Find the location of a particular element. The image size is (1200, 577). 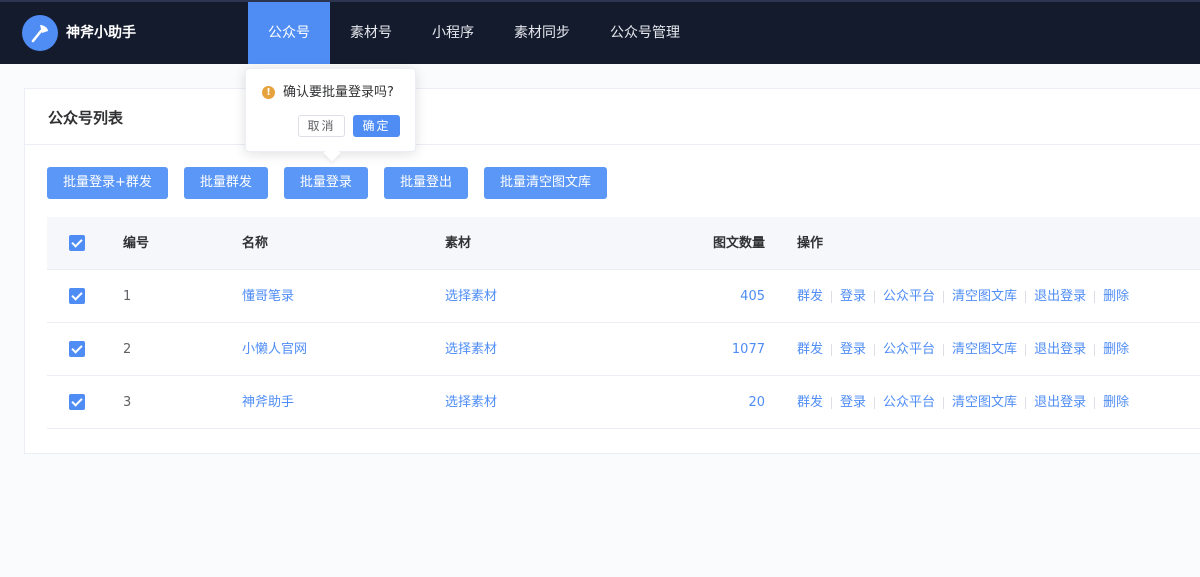

batch-login-send-button: 批量登录+群发 is located at coordinates (107, 183).